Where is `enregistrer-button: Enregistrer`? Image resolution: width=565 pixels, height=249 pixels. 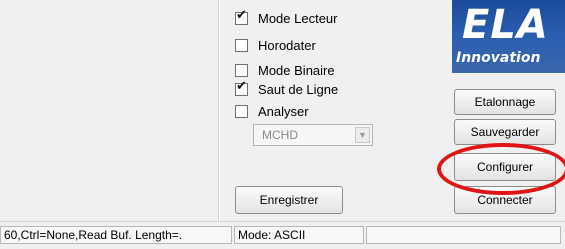
enregistrer-button: Enregistrer is located at coordinates (289, 200).